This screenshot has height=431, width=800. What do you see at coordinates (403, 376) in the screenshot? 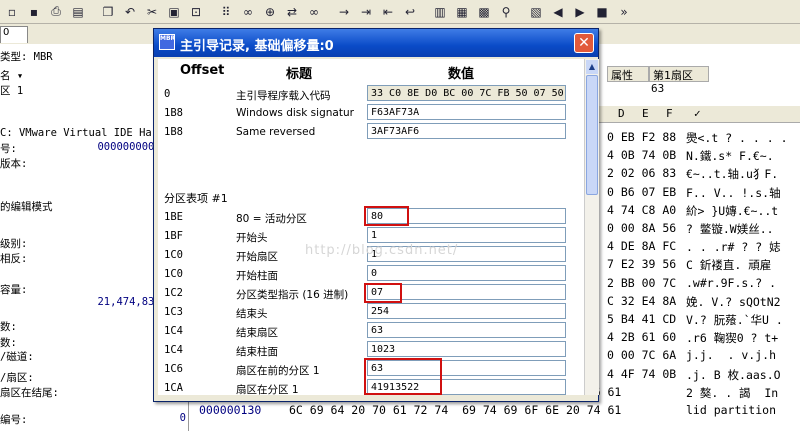
I see `highlight-sector-fields` at bounding box center [403, 376].